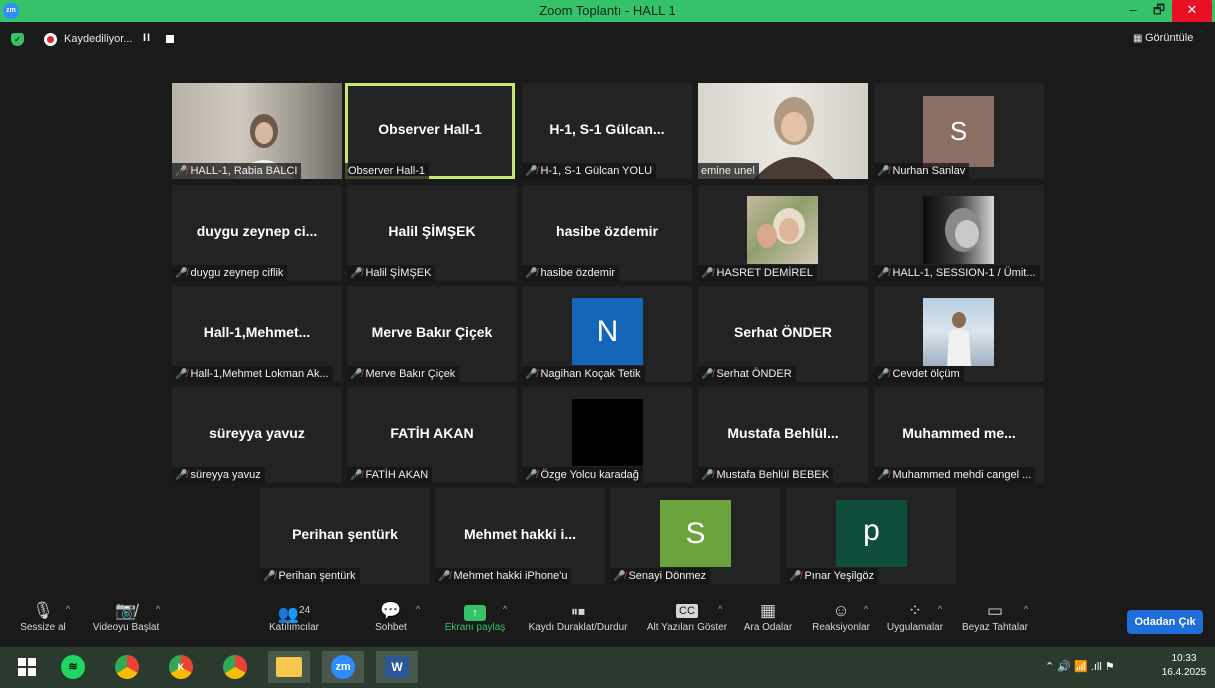 This screenshot has height=688, width=1215. What do you see at coordinates (345, 536) in the screenshot?
I see `participant-tile: Perihan şentürk 🎤̸ Perihan şentürk` at bounding box center [345, 536].